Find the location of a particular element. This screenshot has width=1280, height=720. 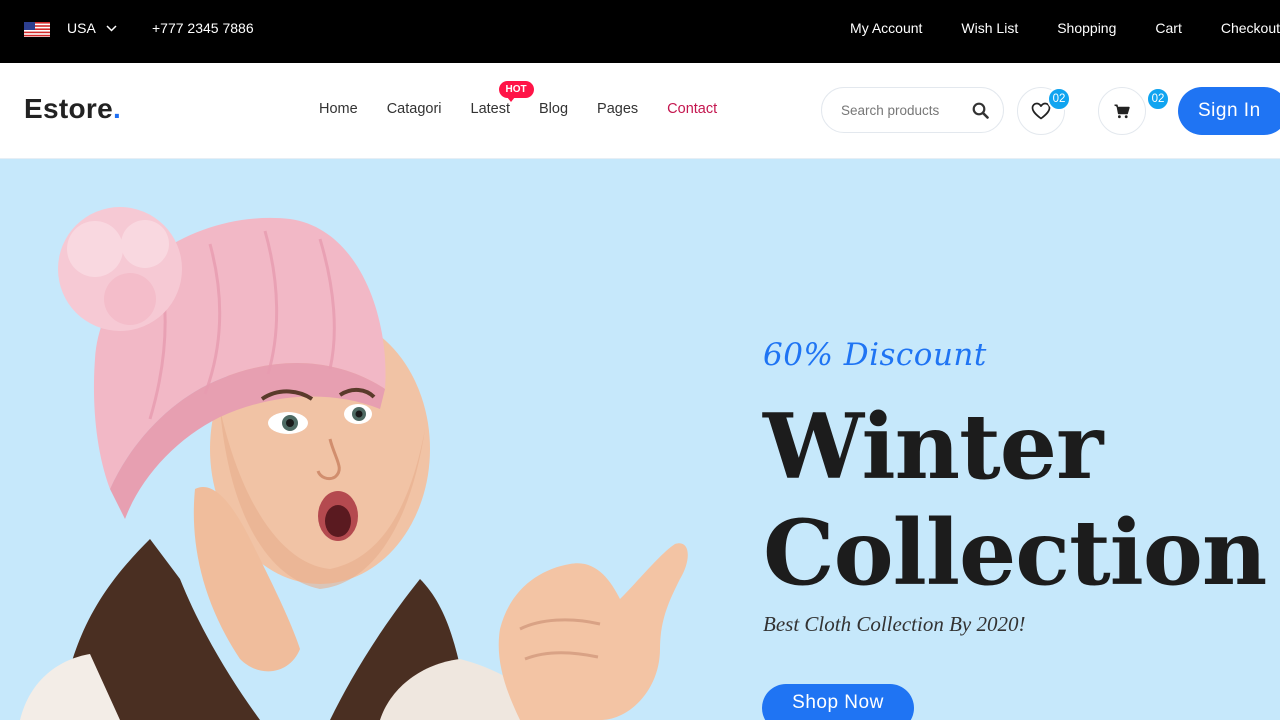

nav-item-catagori: Catagori is located at coordinates (414, 109).